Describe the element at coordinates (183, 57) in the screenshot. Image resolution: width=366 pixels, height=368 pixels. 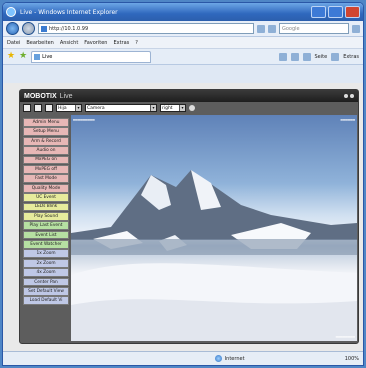
I see `favorites-bar: ★ ★ Live Seite Extras` at that location.